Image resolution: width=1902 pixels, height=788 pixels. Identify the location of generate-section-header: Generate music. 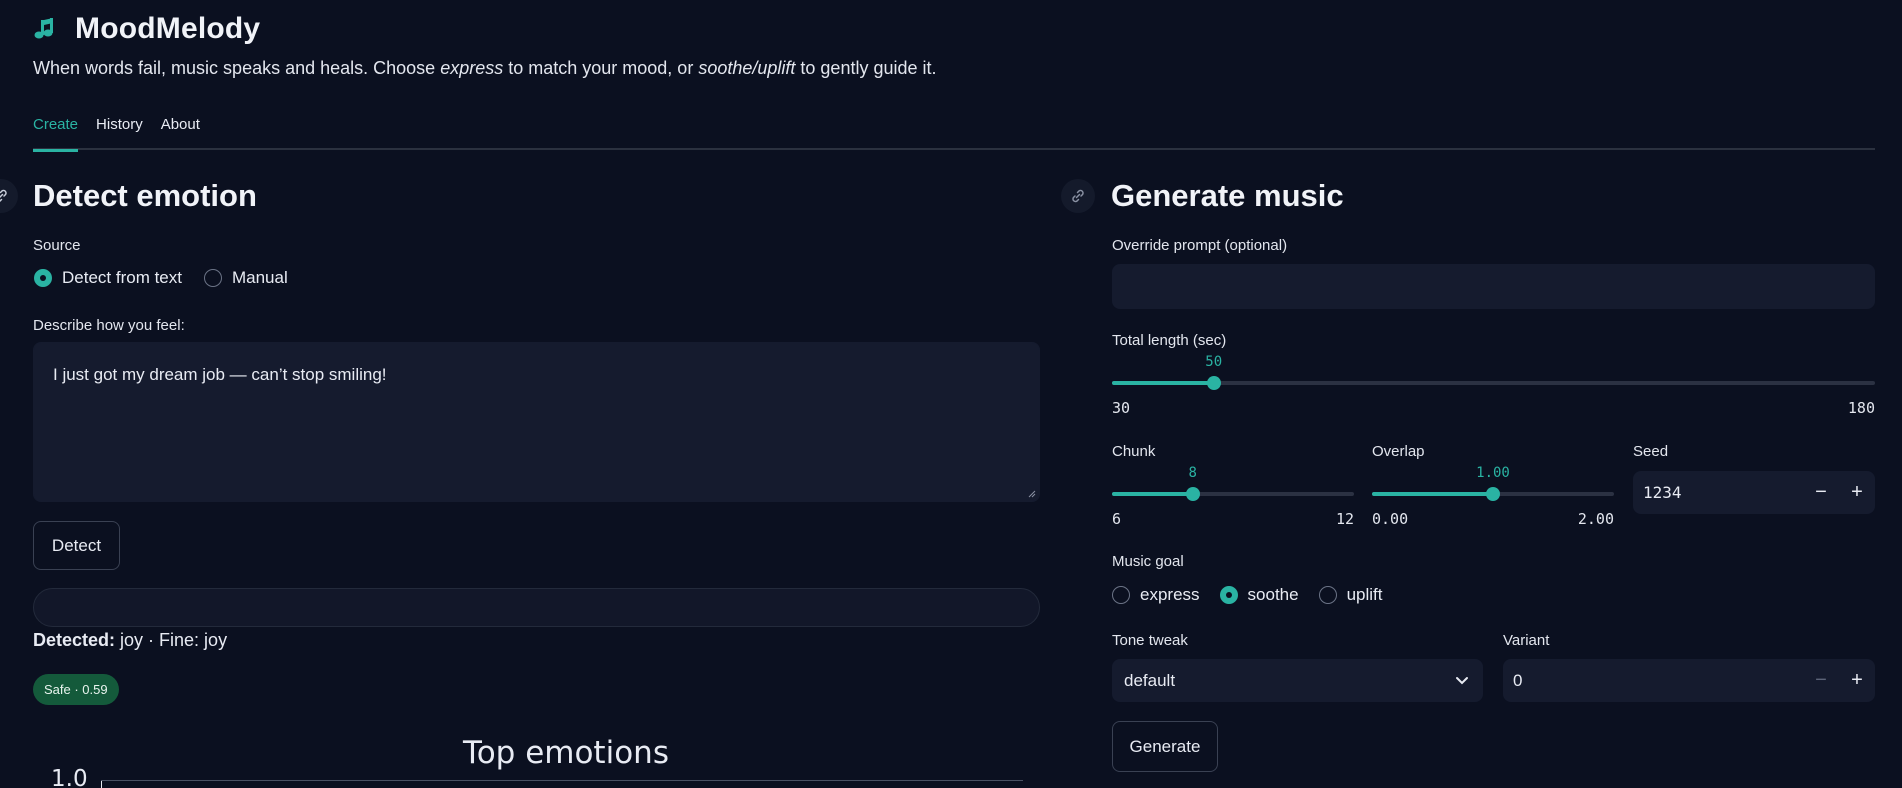
(1202, 196).